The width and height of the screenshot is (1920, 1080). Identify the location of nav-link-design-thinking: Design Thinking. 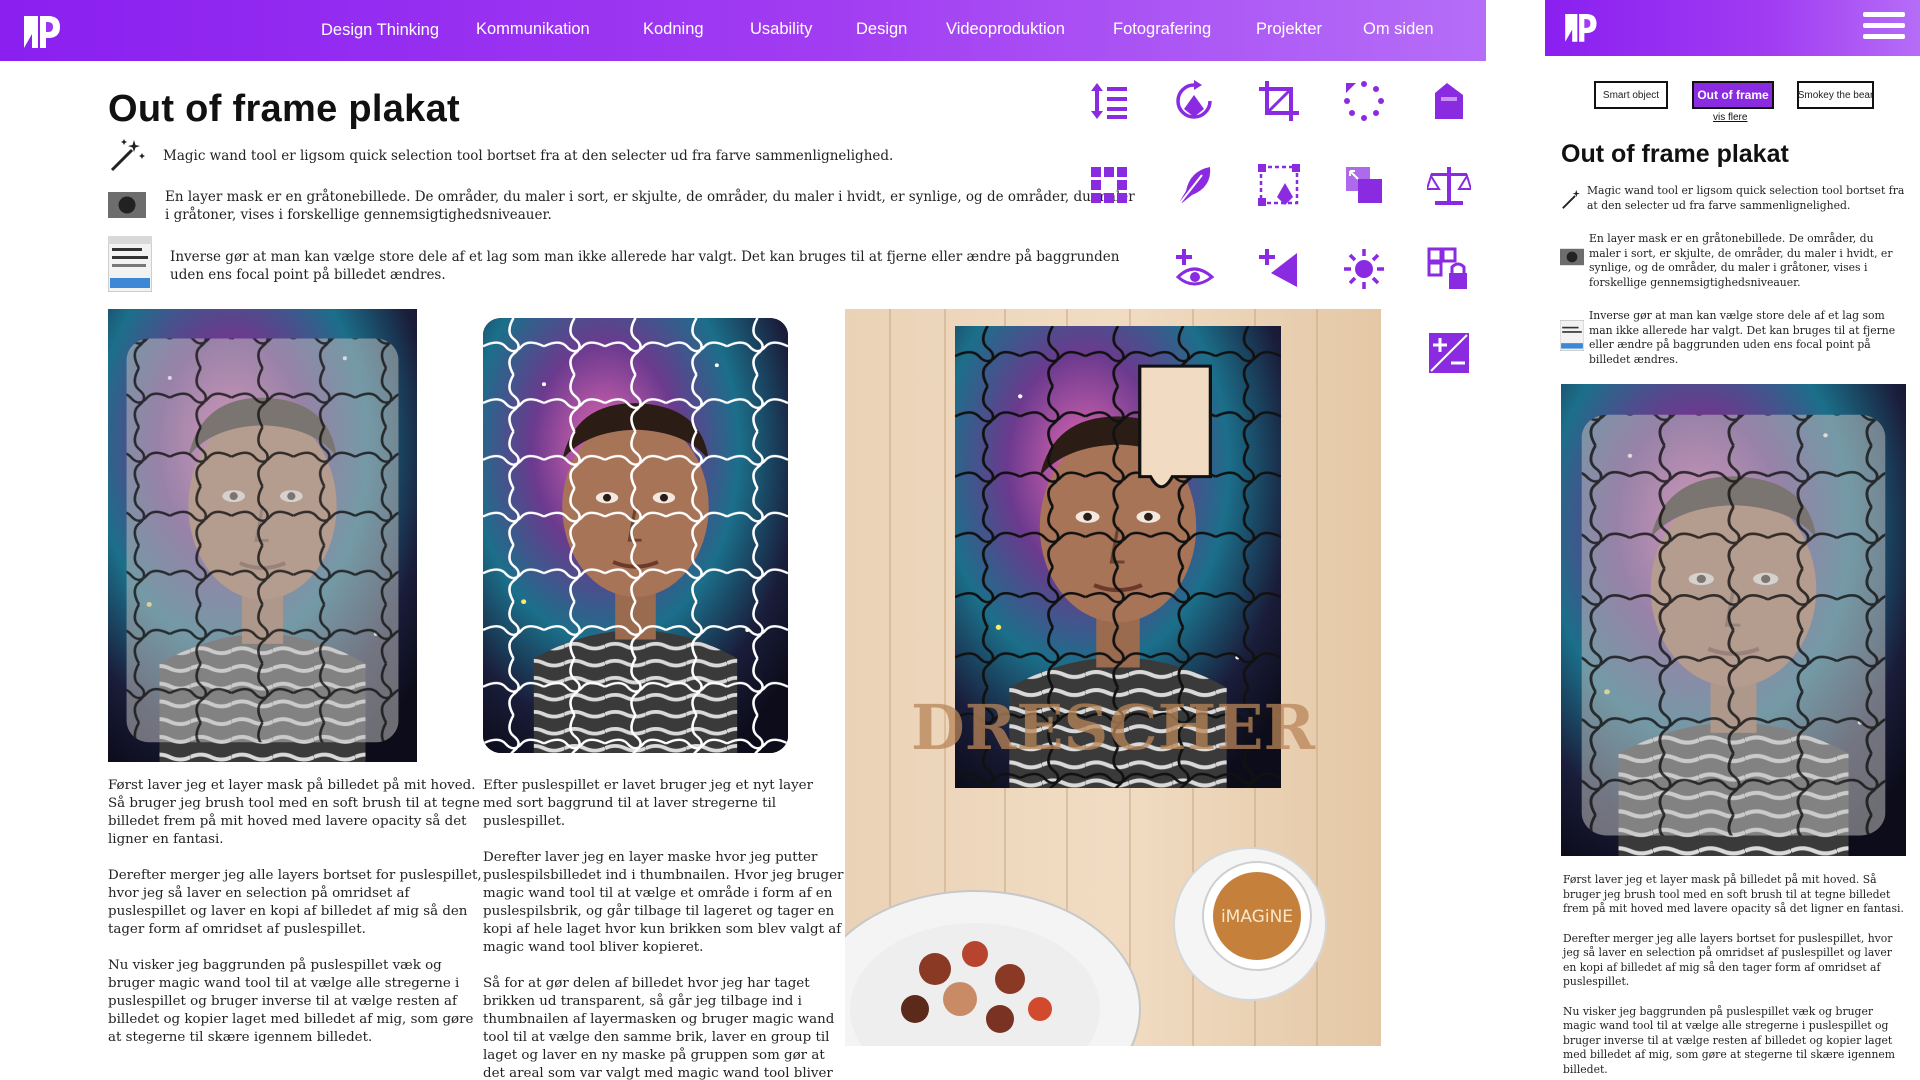
(380, 30).